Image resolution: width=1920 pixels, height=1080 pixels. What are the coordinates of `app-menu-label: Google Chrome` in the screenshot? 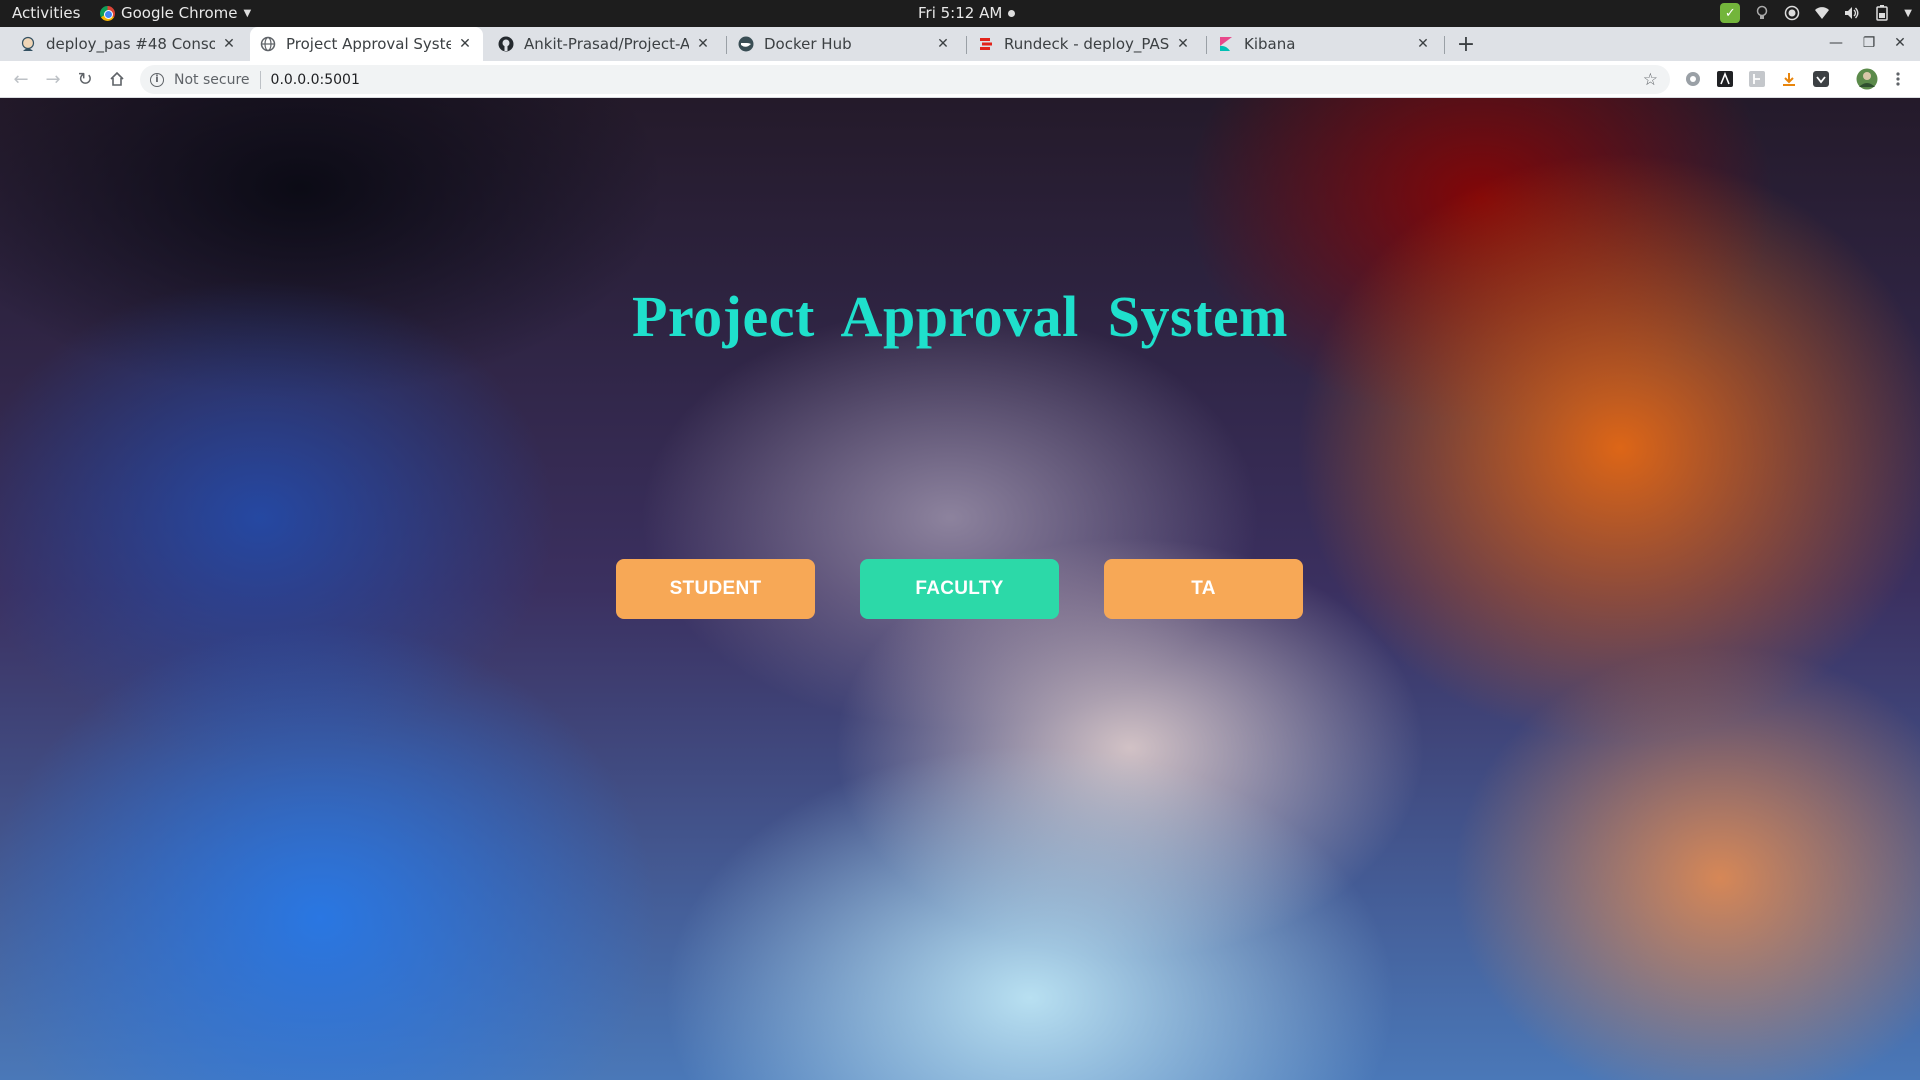 It's located at (179, 13).